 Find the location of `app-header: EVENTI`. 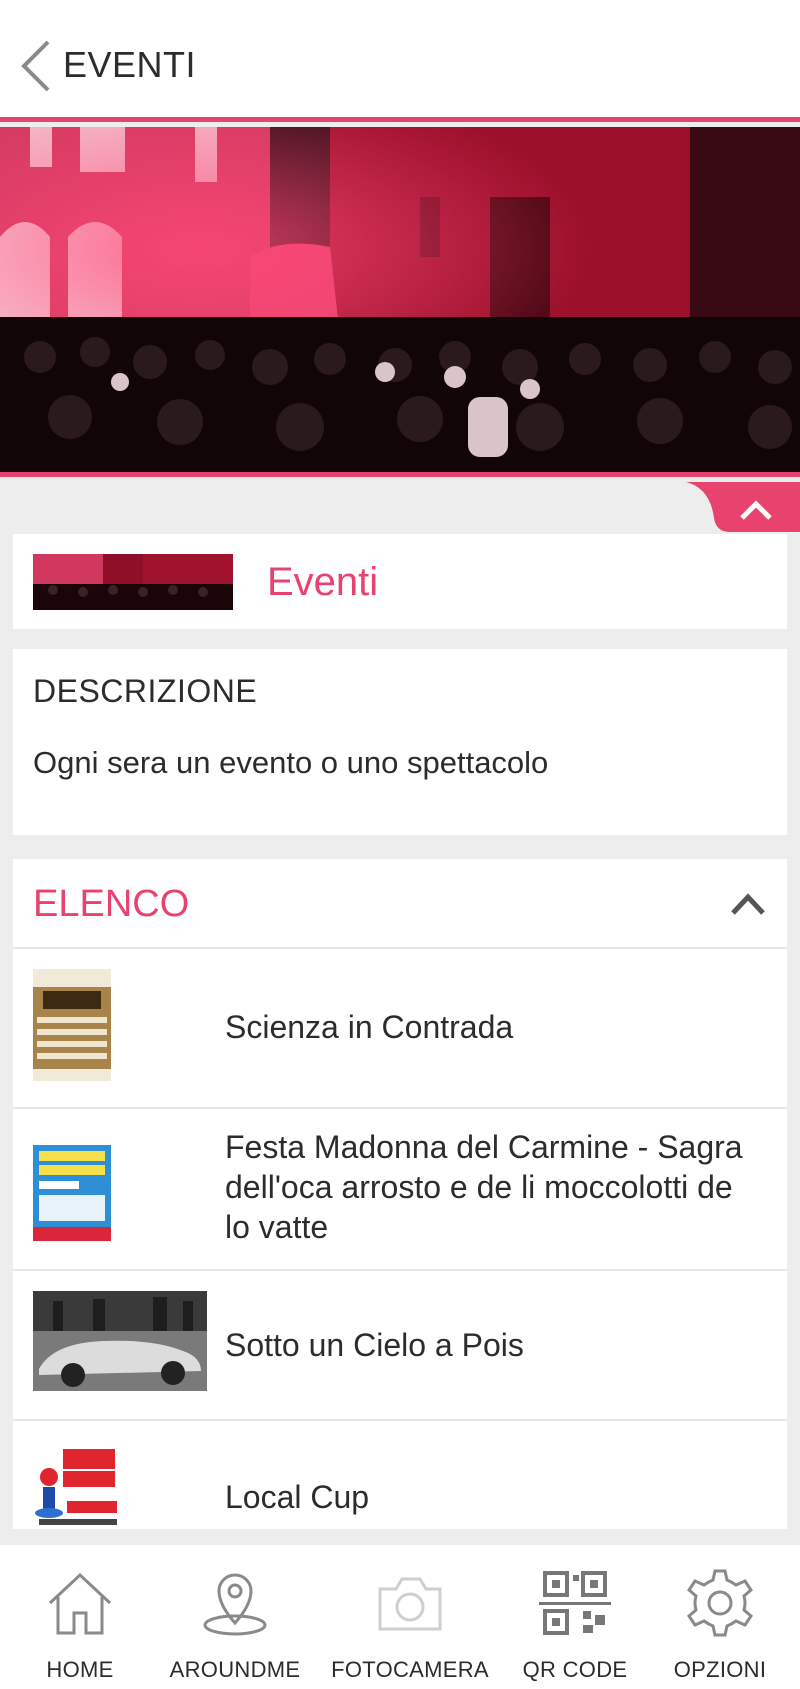

app-header: EVENTI is located at coordinates (400, 61).